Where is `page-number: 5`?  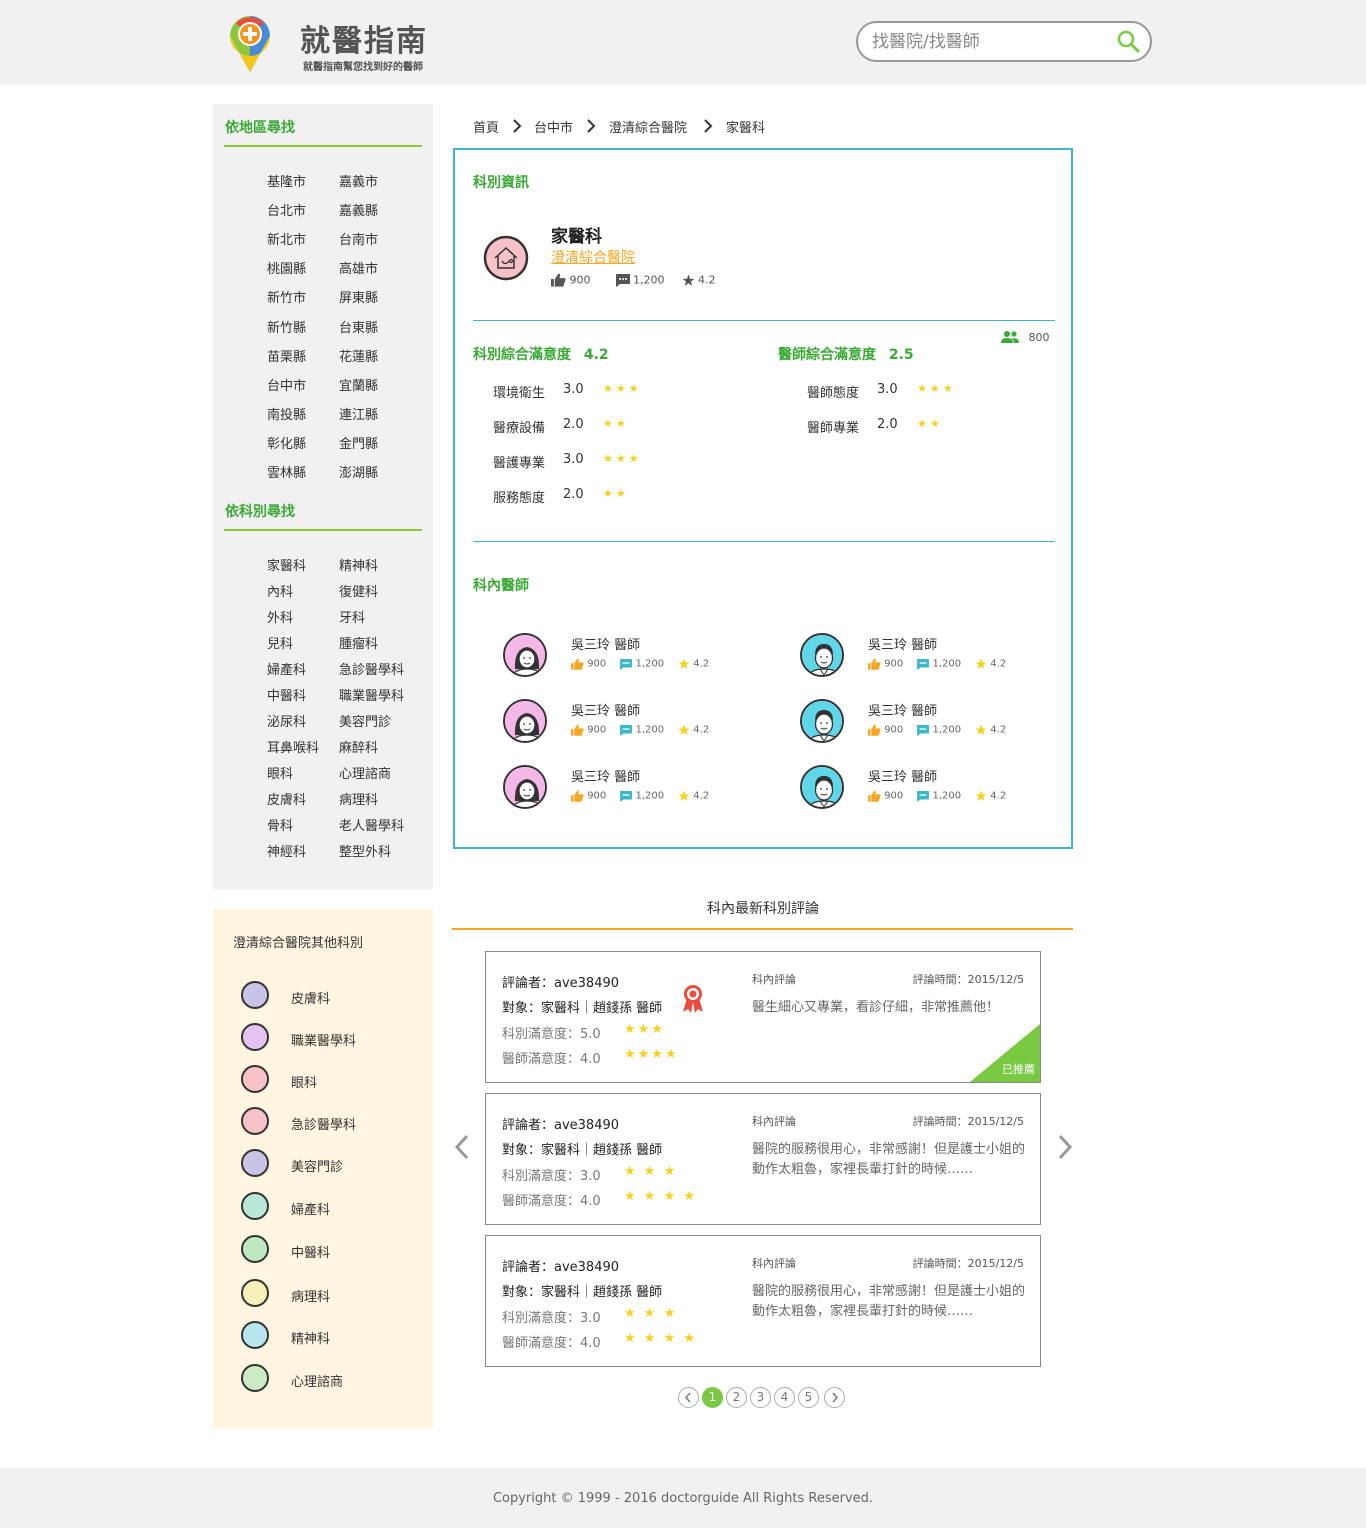 page-number: 5 is located at coordinates (808, 1397).